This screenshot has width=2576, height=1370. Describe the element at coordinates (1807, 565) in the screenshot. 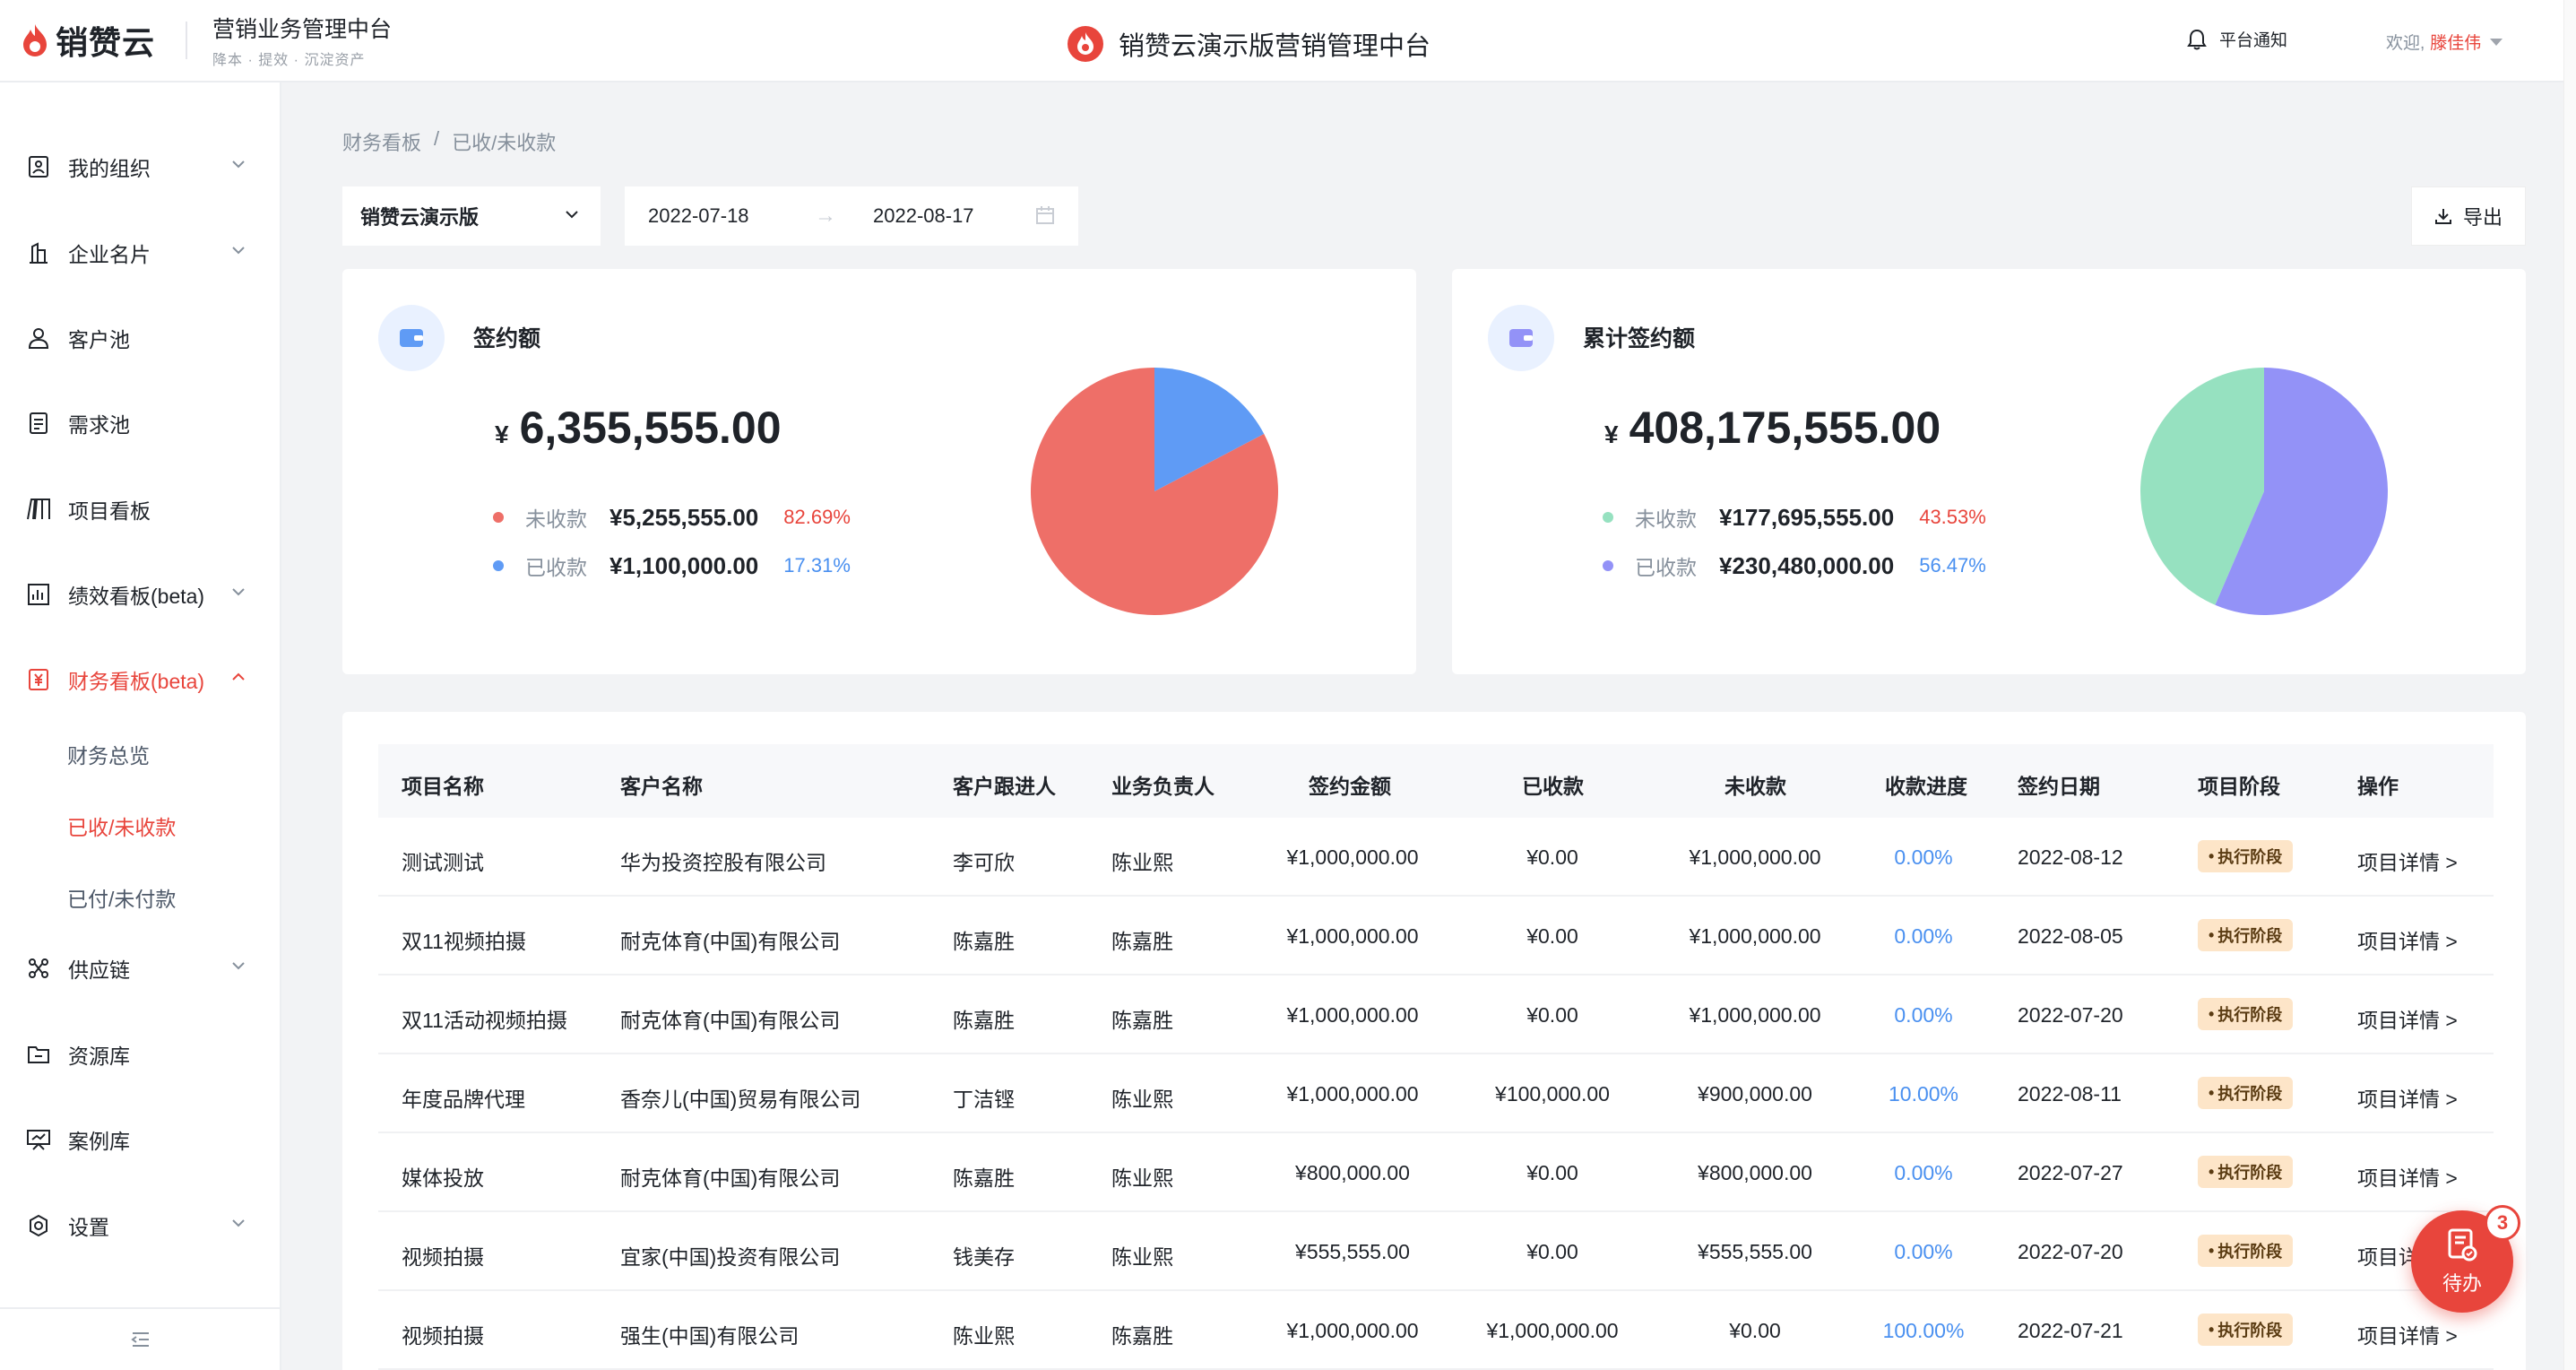

I see `legend-amount: ¥230,480,000.00` at that location.